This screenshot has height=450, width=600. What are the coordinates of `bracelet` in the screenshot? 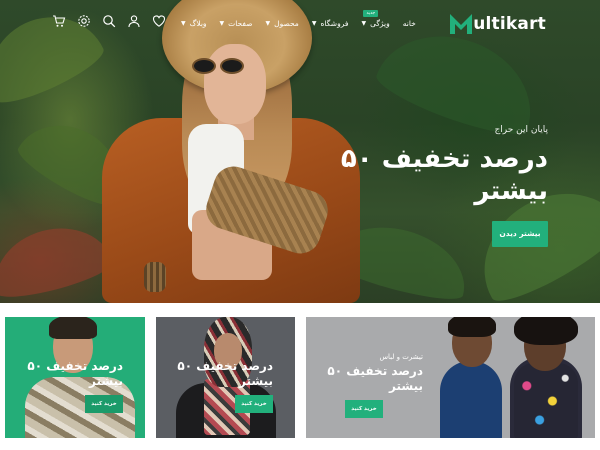 It's located at (155, 277).